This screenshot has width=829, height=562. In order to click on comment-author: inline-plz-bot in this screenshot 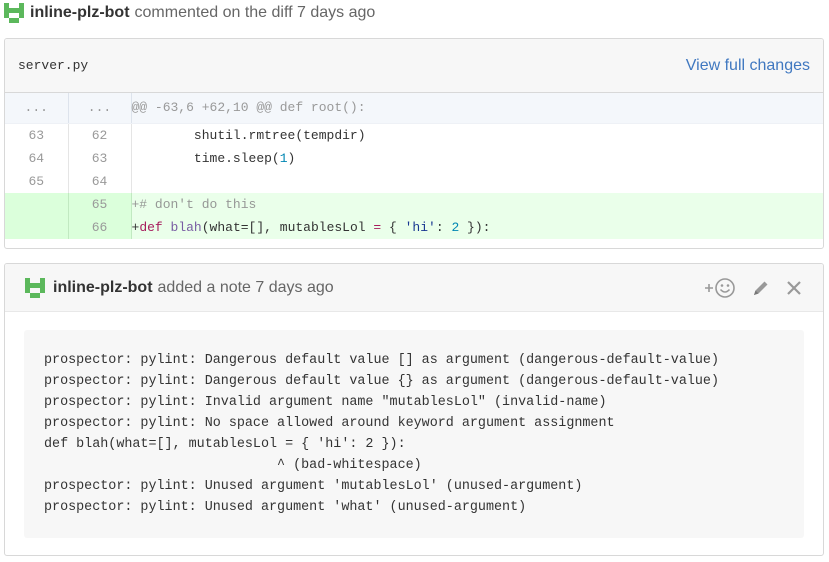, I will do `click(80, 13)`.